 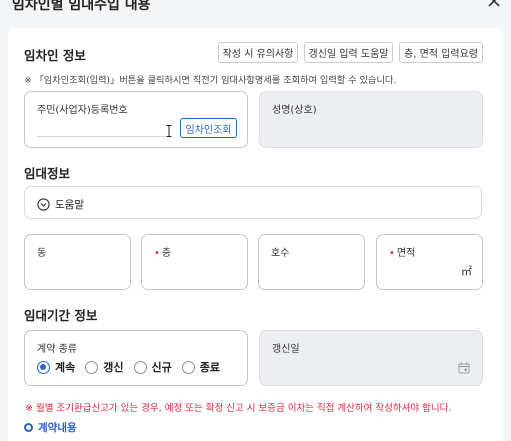 What do you see at coordinates (43, 367) in the screenshot?
I see `radio-continue` at bounding box center [43, 367].